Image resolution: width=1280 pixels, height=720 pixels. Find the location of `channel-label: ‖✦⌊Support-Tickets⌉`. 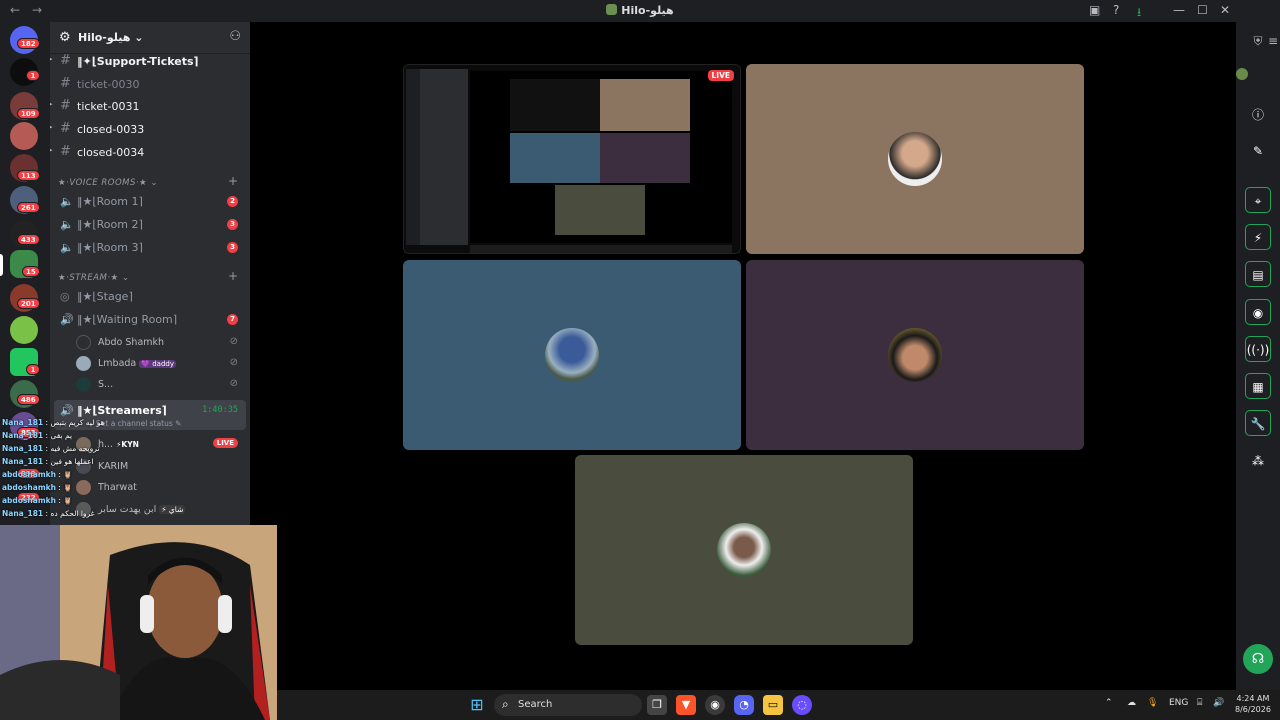

channel-label: ‖✦⌊Support-Tickets⌉ is located at coordinates (138, 61).